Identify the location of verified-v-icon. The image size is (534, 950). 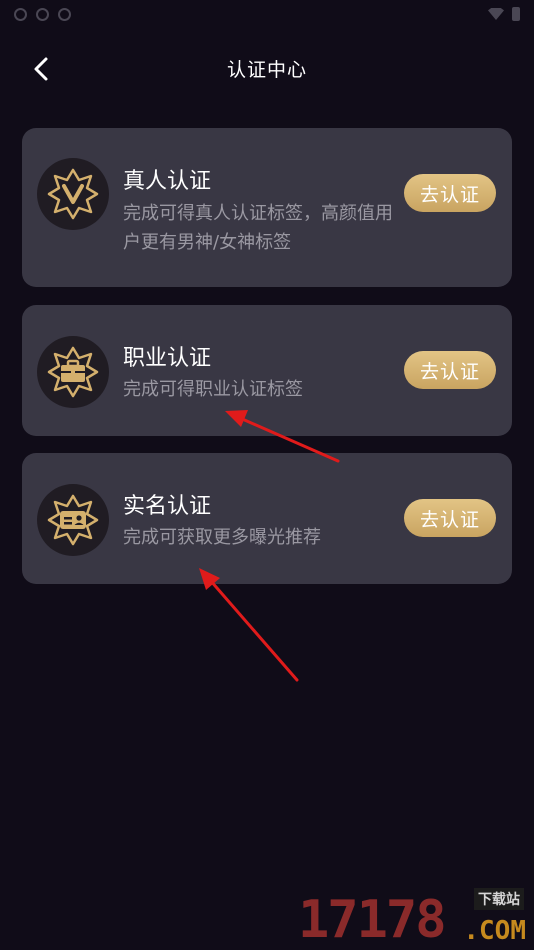
(73, 194).